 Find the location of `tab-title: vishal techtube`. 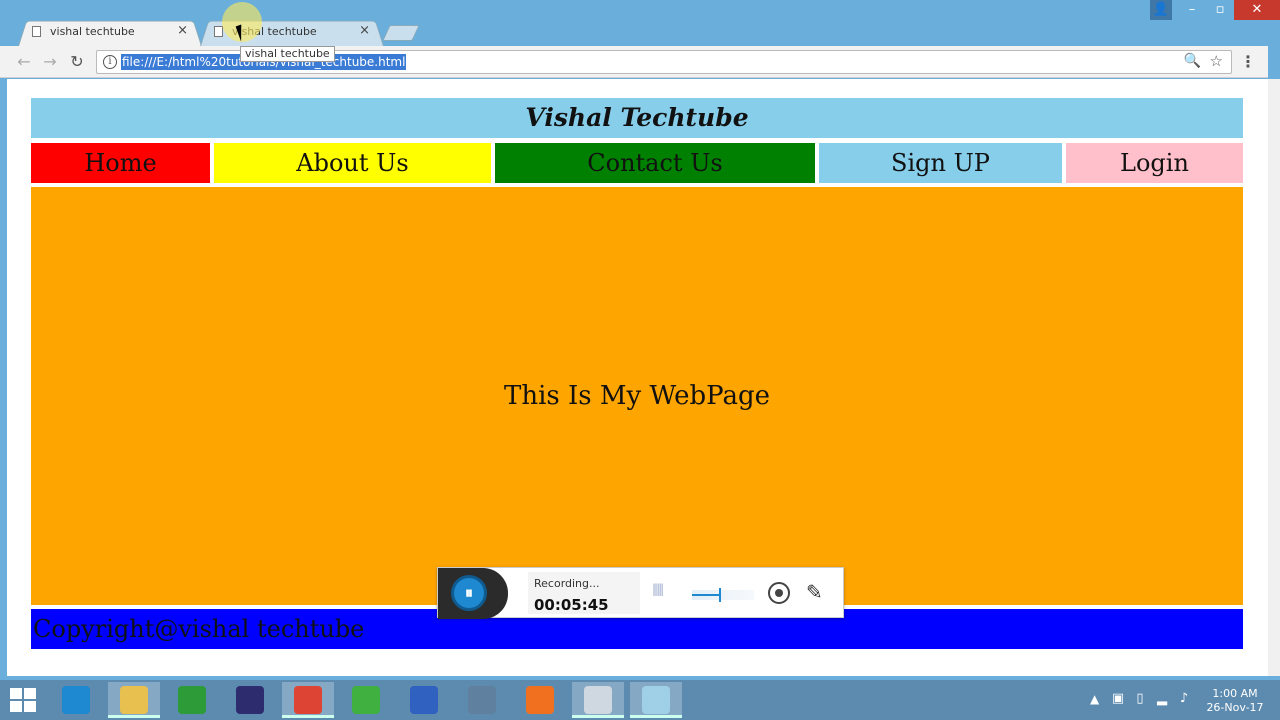

tab-title: vishal techtube is located at coordinates (92, 31).